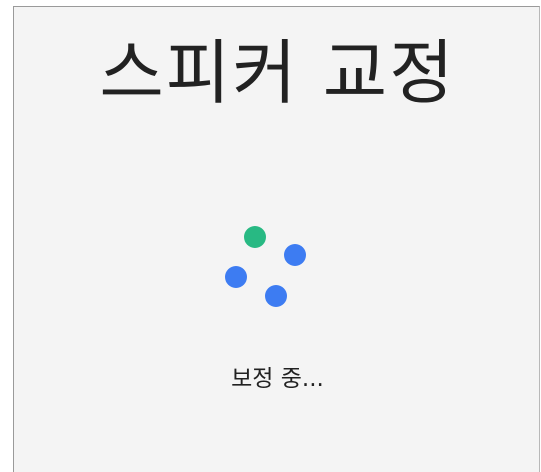  Describe the element at coordinates (277, 73) in the screenshot. I see `page-title: 스피커 교정` at that location.